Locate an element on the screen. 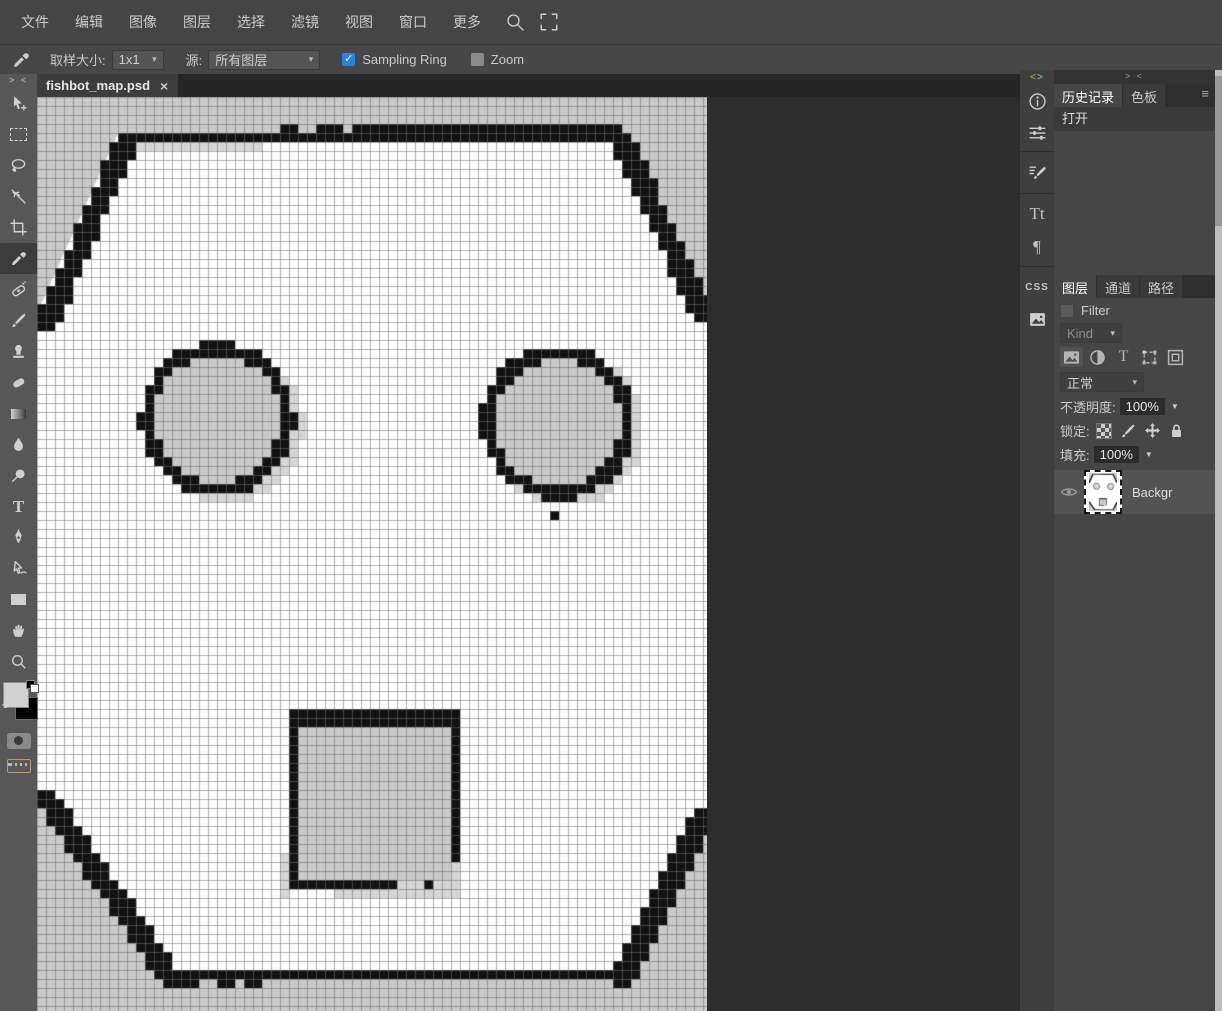 Image resolution: width=1222 pixels, height=1011 pixels. toolbar-collapse-icon: > < is located at coordinates (18, 81).